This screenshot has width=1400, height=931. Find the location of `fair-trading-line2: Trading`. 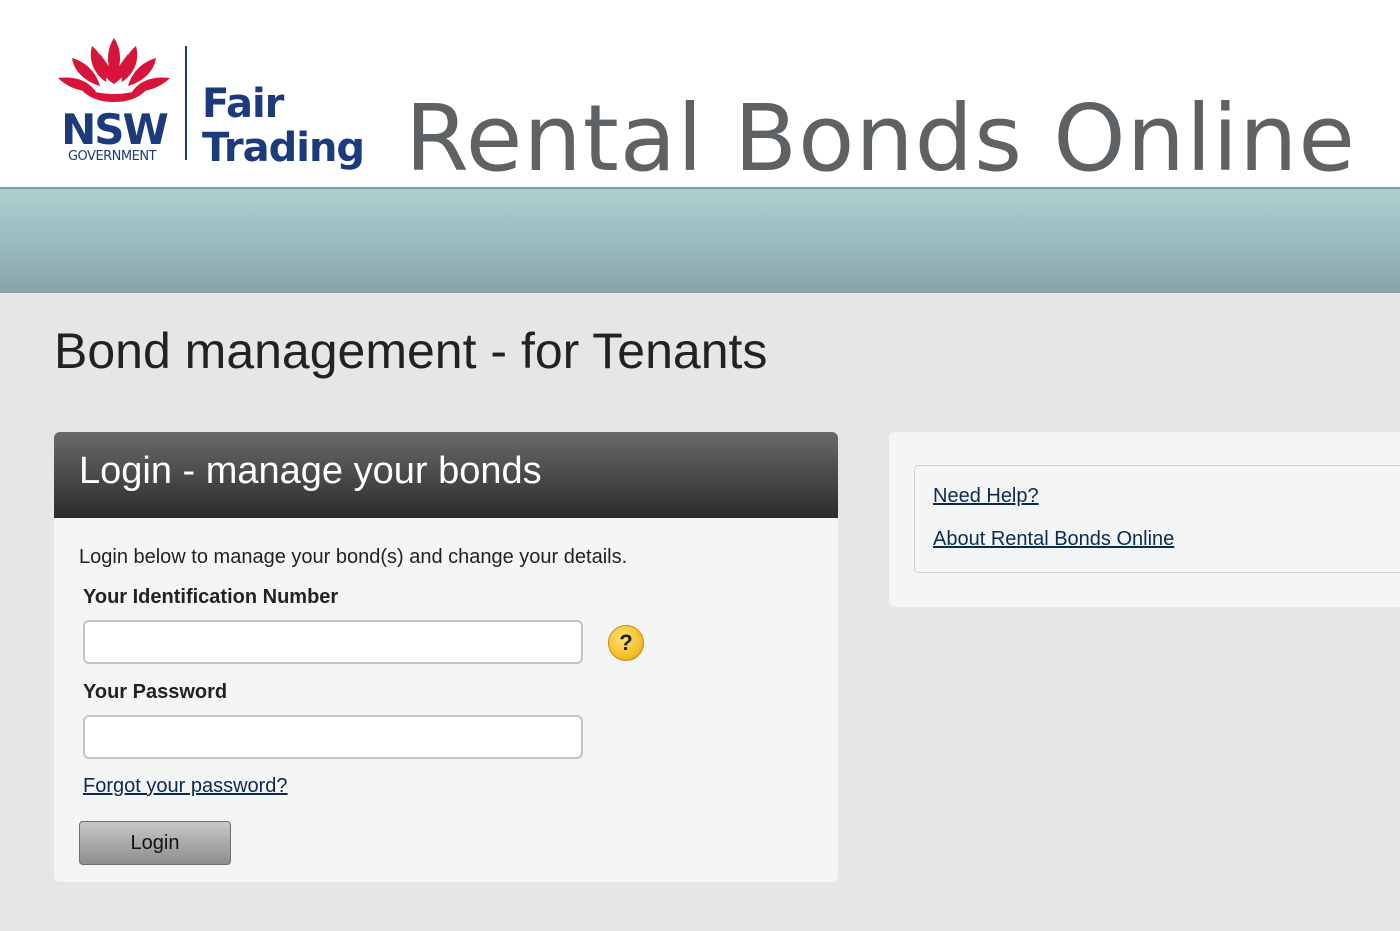

fair-trading-line2: Trading is located at coordinates (283, 148).